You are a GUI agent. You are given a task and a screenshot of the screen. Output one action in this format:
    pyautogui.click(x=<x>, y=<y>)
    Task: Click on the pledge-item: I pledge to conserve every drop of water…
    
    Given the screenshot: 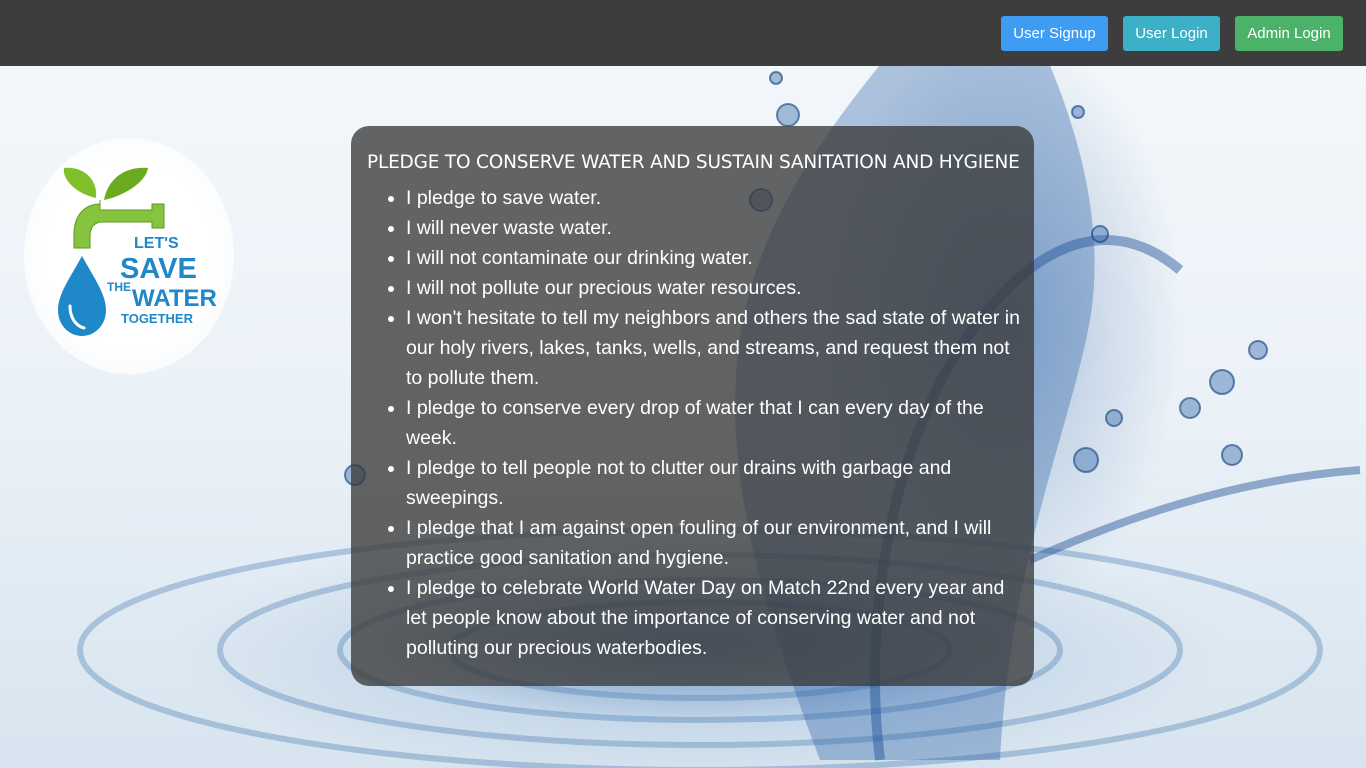 What is the action you would take?
    pyautogui.click(x=716, y=423)
    